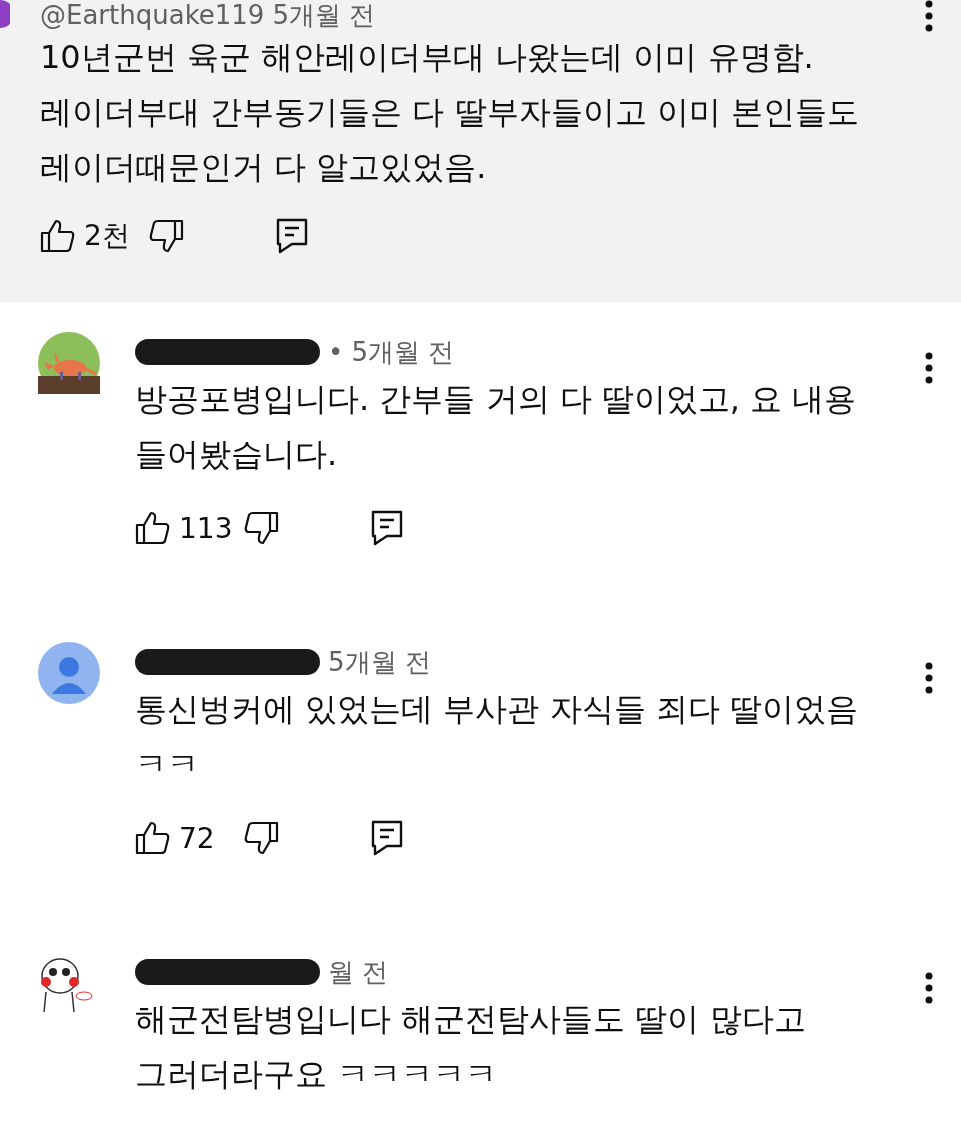 The height and width of the screenshot is (1131, 961). What do you see at coordinates (450, 112) in the screenshot?
I see `comment-text: 10년군번 육군 해안레이더부대 나왔는데 이미 유명함. 레이더부대 간부동기들은 다 딸부자들이고 이미 본인들도 레이더때문인거 다 알고있었음.` at bounding box center [450, 112].